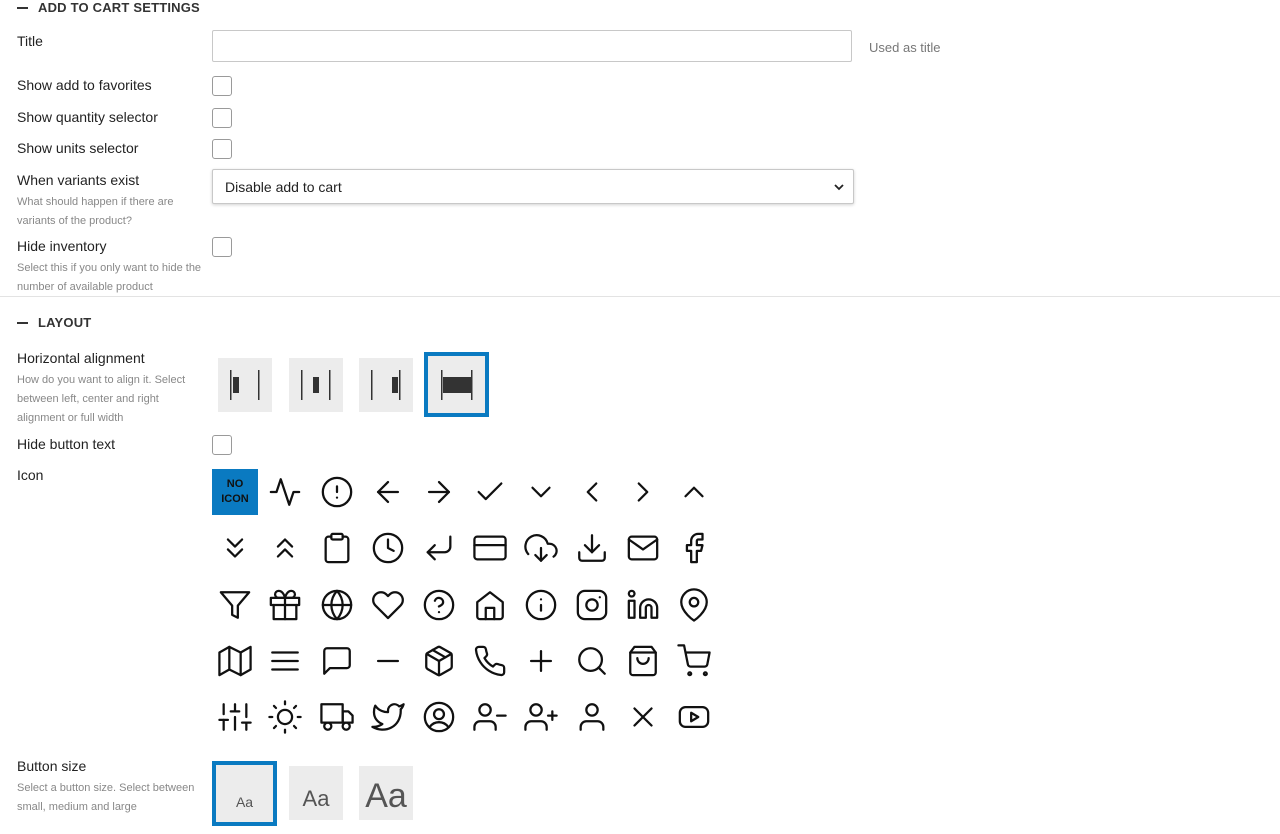  I want to click on user-icon, so click(592, 717).